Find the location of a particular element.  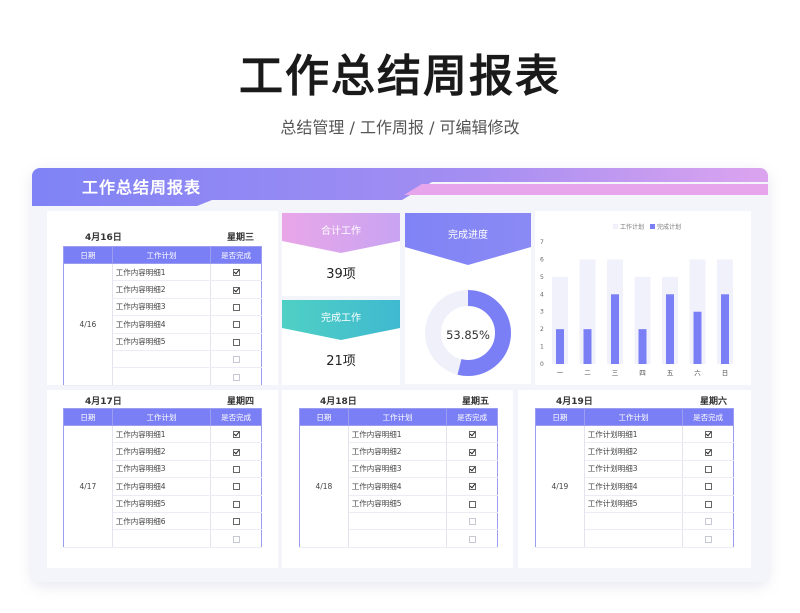

weekly-bar-chart: 工作计划 完成计划 0 1 2 3 4 5 6 7 一 二 三 四 五 六 日 is located at coordinates (643, 298).